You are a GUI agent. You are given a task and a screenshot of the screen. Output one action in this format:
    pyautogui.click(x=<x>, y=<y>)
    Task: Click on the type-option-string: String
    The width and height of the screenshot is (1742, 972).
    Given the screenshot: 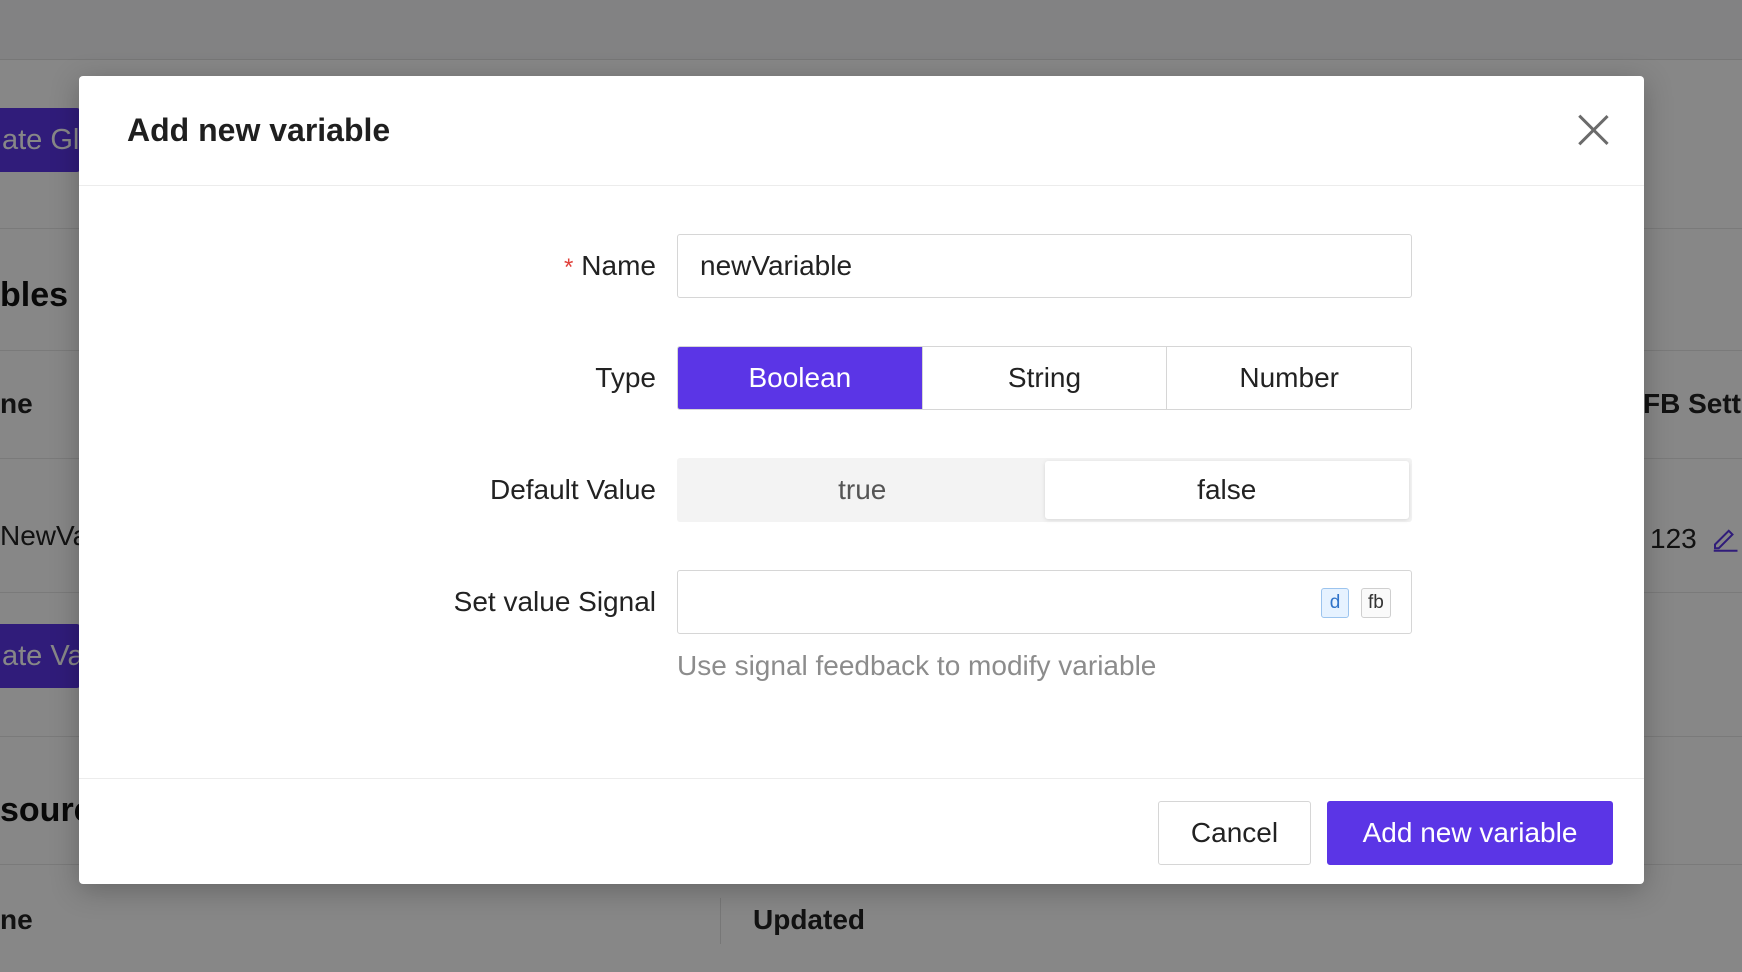 What is the action you would take?
    pyautogui.click(x=1044, y=378)
    